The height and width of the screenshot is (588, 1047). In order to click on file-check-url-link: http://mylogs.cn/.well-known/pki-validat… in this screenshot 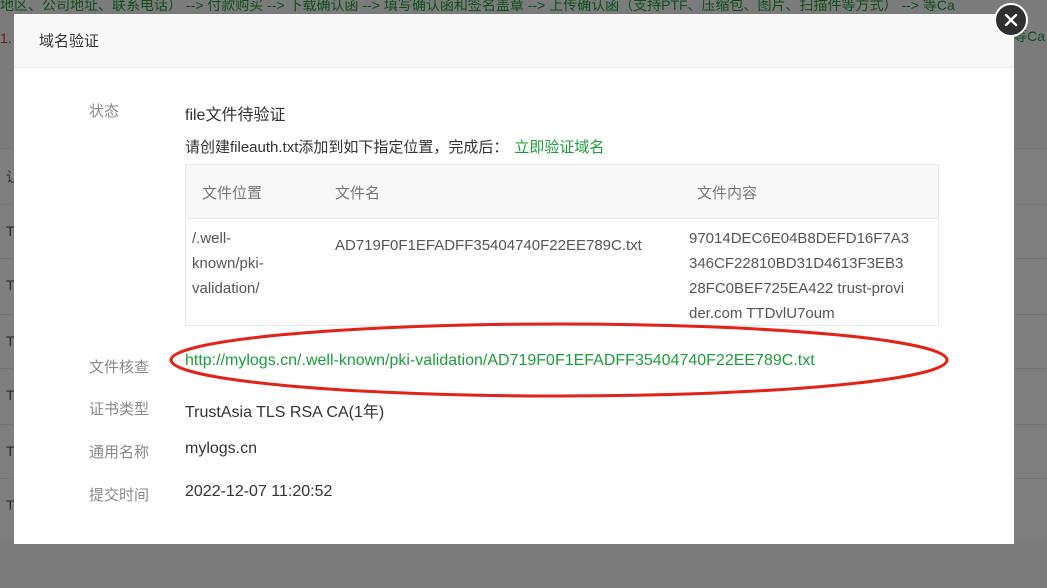, I will do `click(500, 361)`.